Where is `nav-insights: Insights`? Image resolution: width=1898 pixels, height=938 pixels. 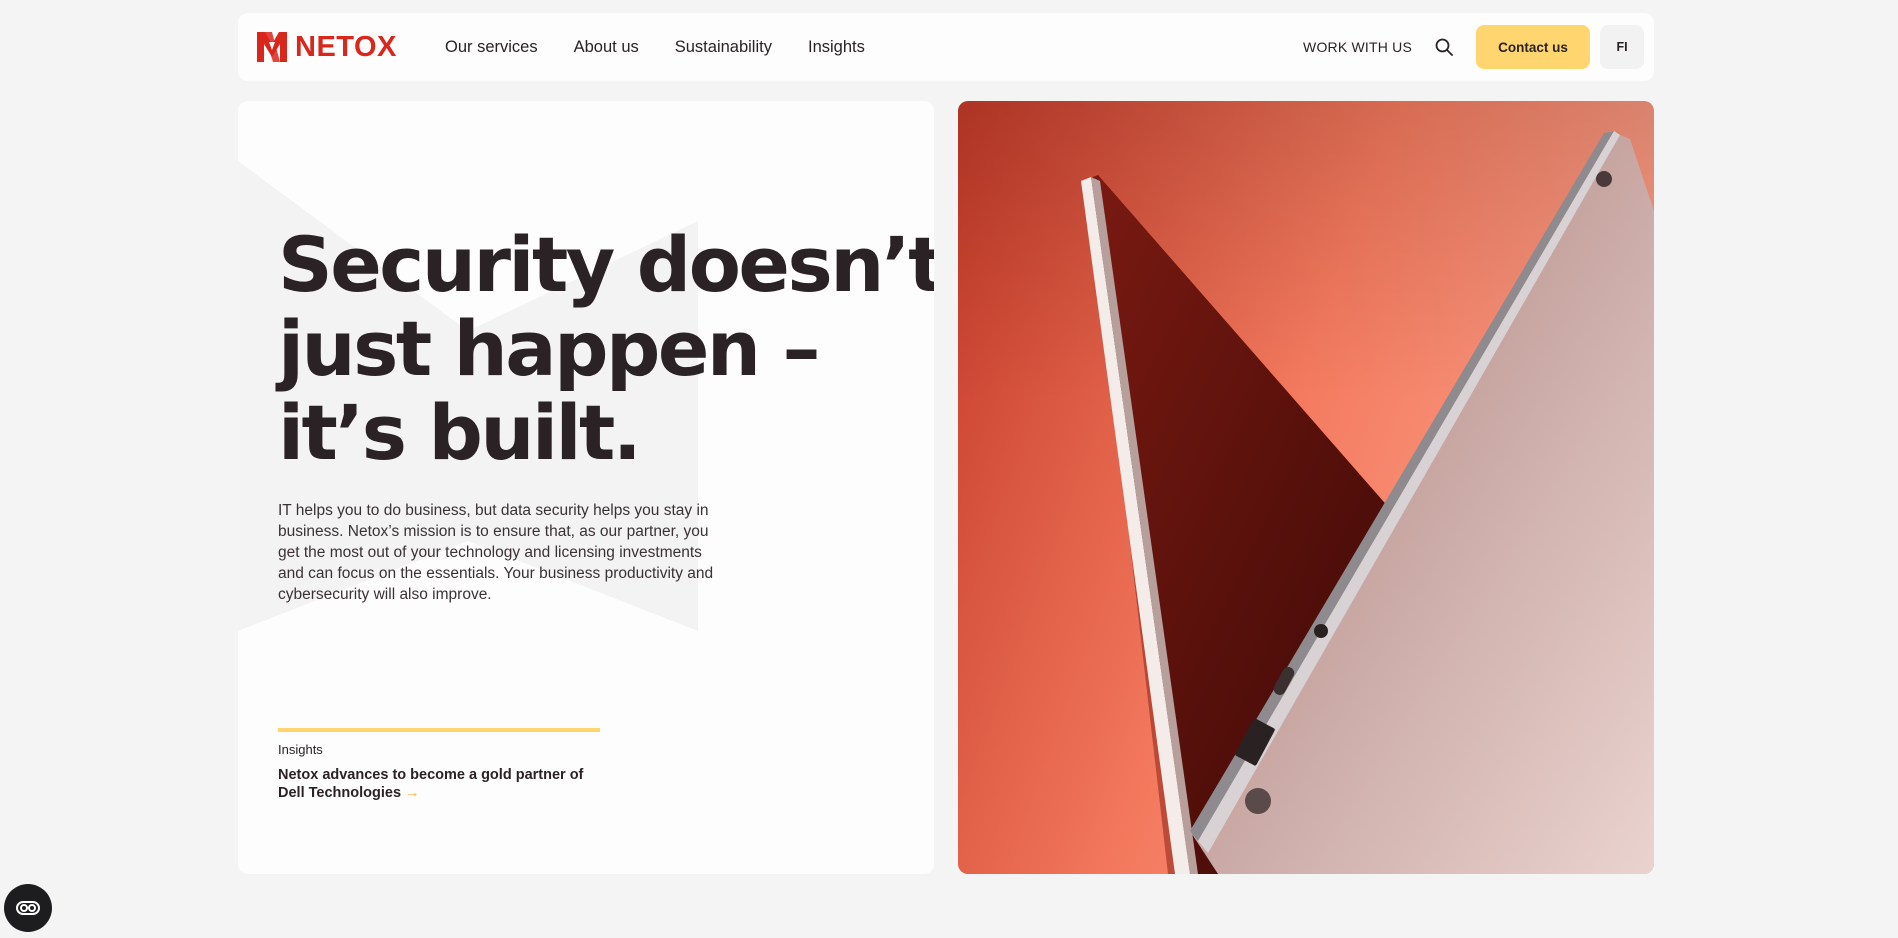 nav-insights: Insights is located at coordinates (836, 47).